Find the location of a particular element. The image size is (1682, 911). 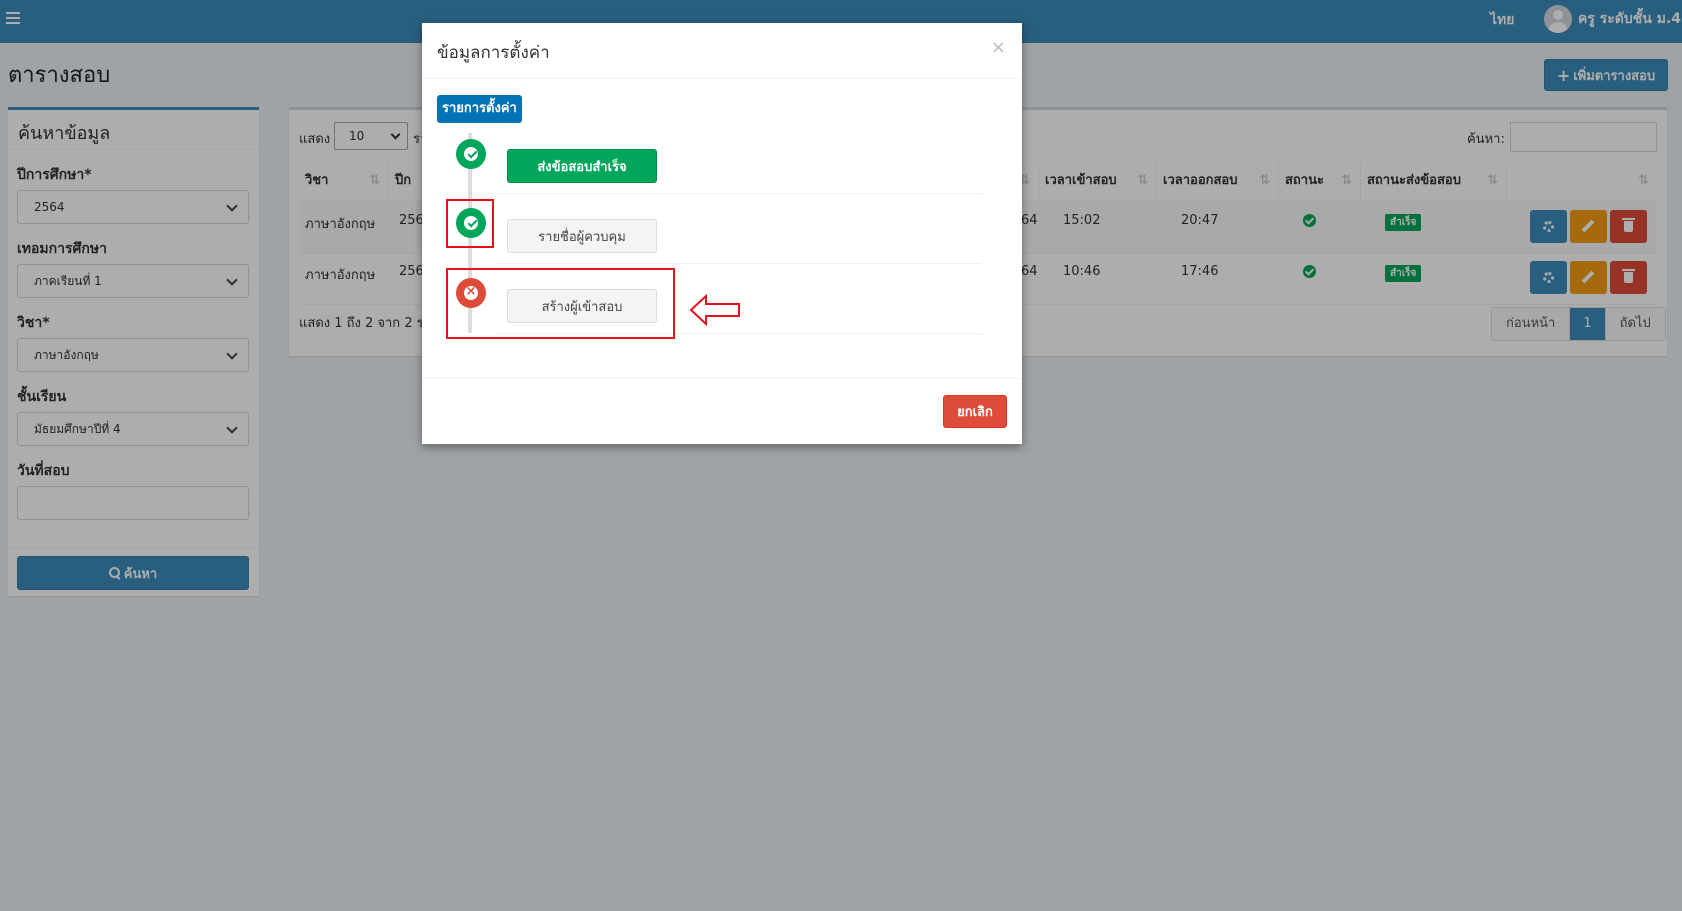

cancel-button: ยกเลิก is located at coordinates (975, 411).